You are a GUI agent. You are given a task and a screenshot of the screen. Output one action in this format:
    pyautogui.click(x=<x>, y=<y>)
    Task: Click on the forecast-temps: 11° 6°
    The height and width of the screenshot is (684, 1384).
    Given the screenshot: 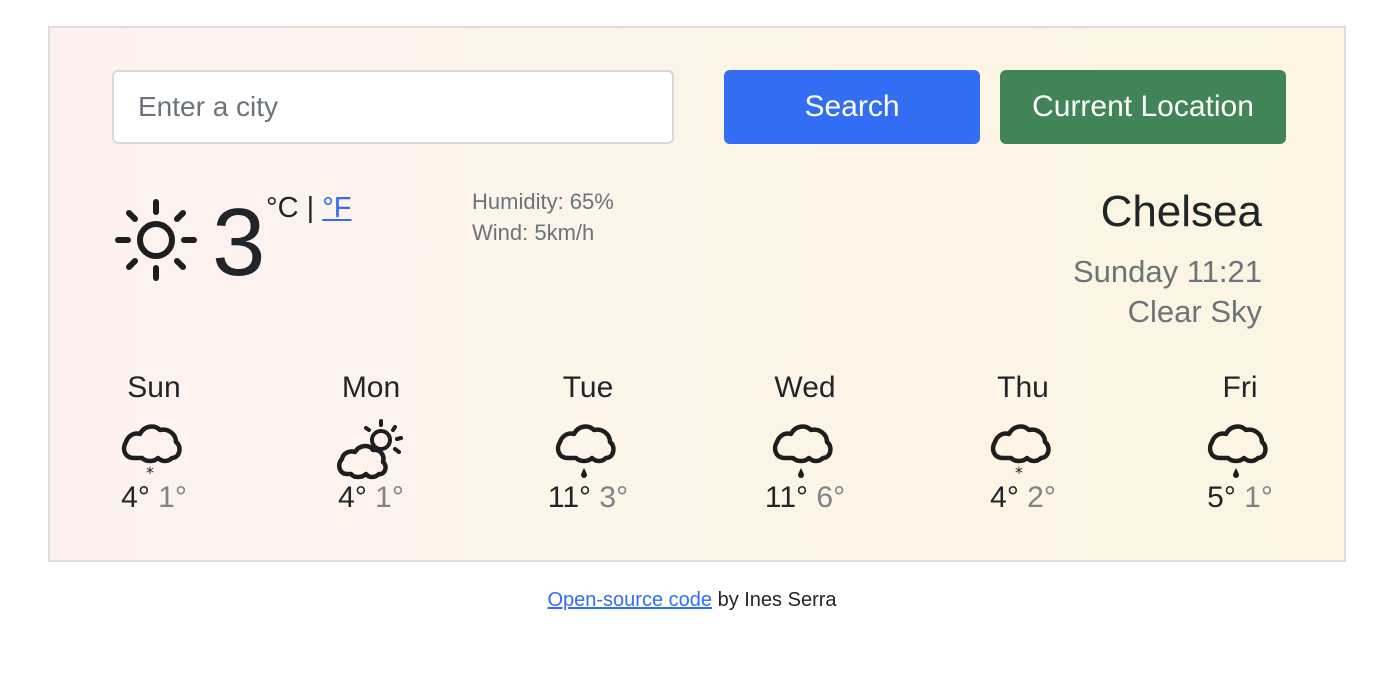 What is the action you would take?
    pyautogui.click(x=805, y=498)
    